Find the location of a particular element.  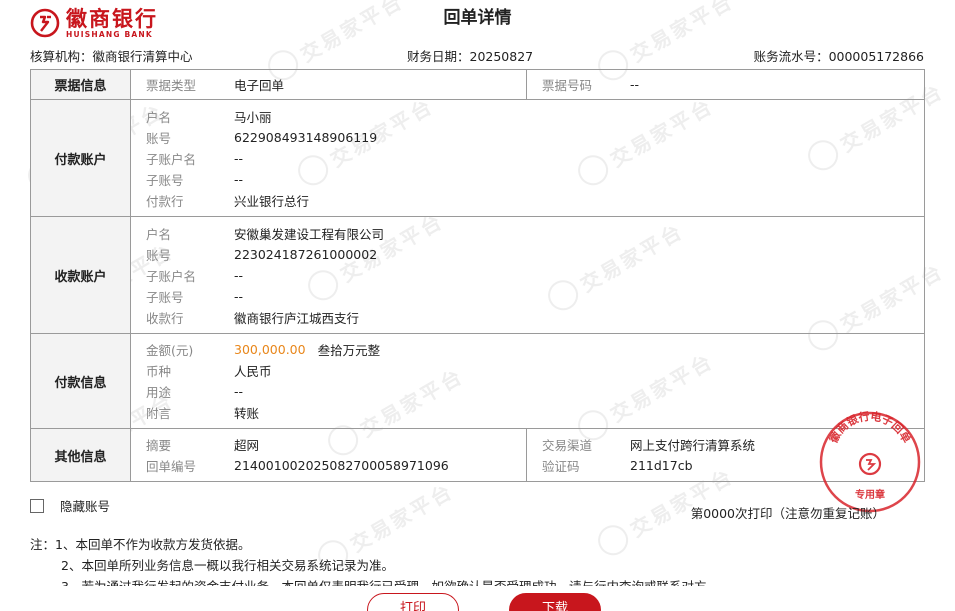

payer-account-value: 622908493148906119 is located at coordinates (306, 137).